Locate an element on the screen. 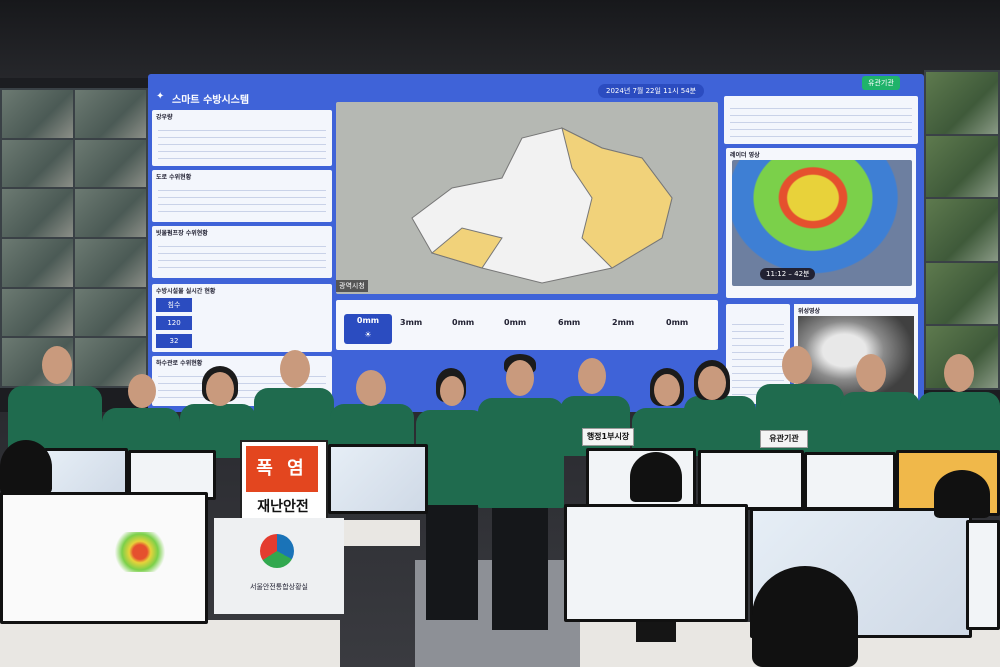 This screenshot has height=667, width=1000. heatwave-label: 폭 염 is located at coordinates (282, 469).